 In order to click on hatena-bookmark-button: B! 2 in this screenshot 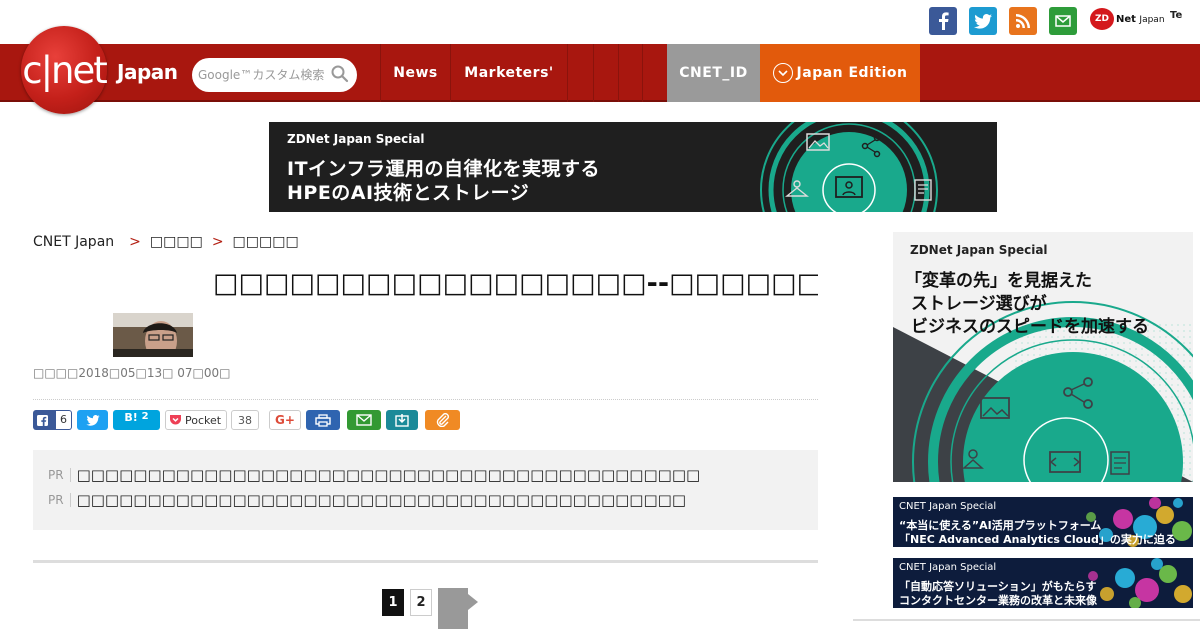, I will do `click(136, 420)`.